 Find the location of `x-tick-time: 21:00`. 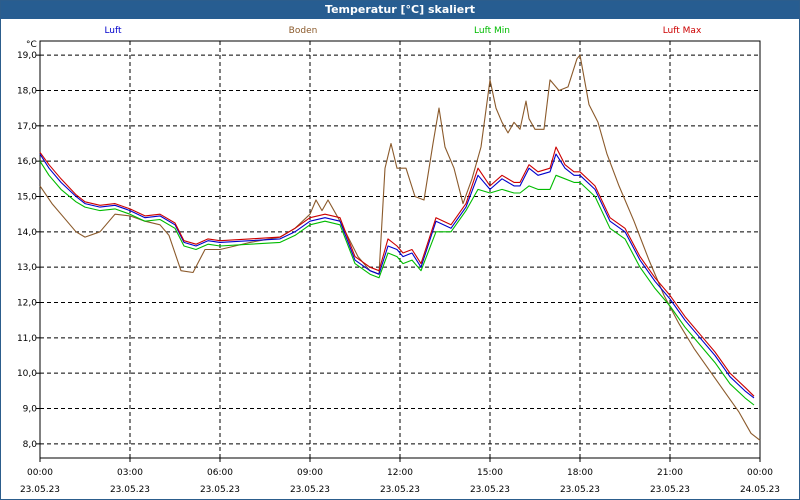

x-tick-time: 21:00 is located at coordinates (670, 473).